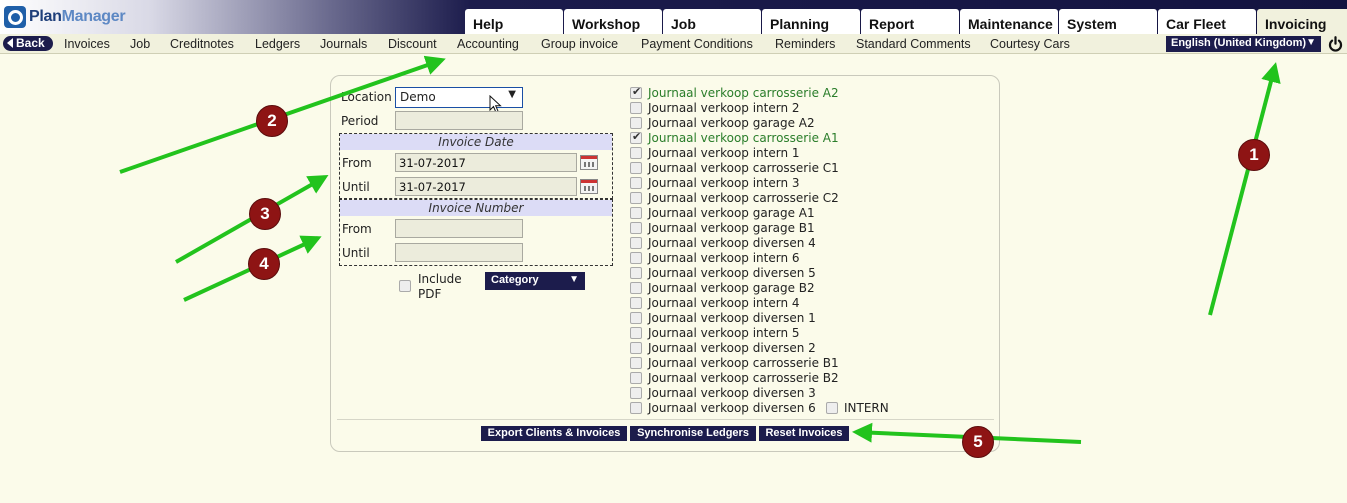  Describe the element at coordinates (715, 108) in the screenshot. I see `journal-option: Journaal verkoop intern 2` at that location.